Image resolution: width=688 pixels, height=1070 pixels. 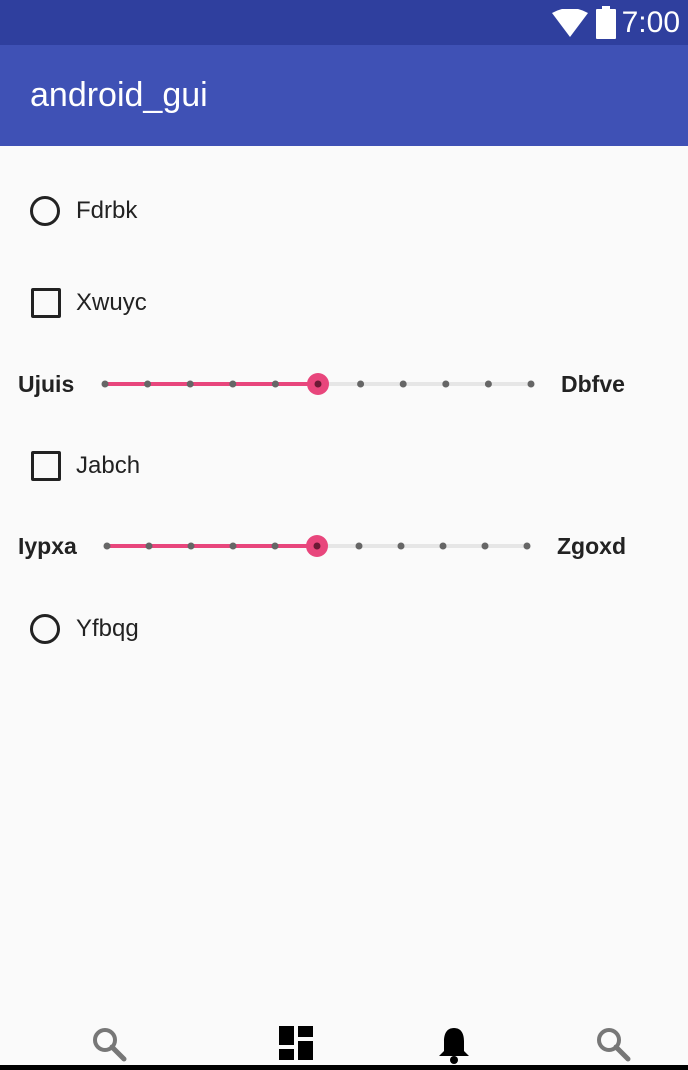 I want to click on wifi-icon, so click(x=570, y=23).